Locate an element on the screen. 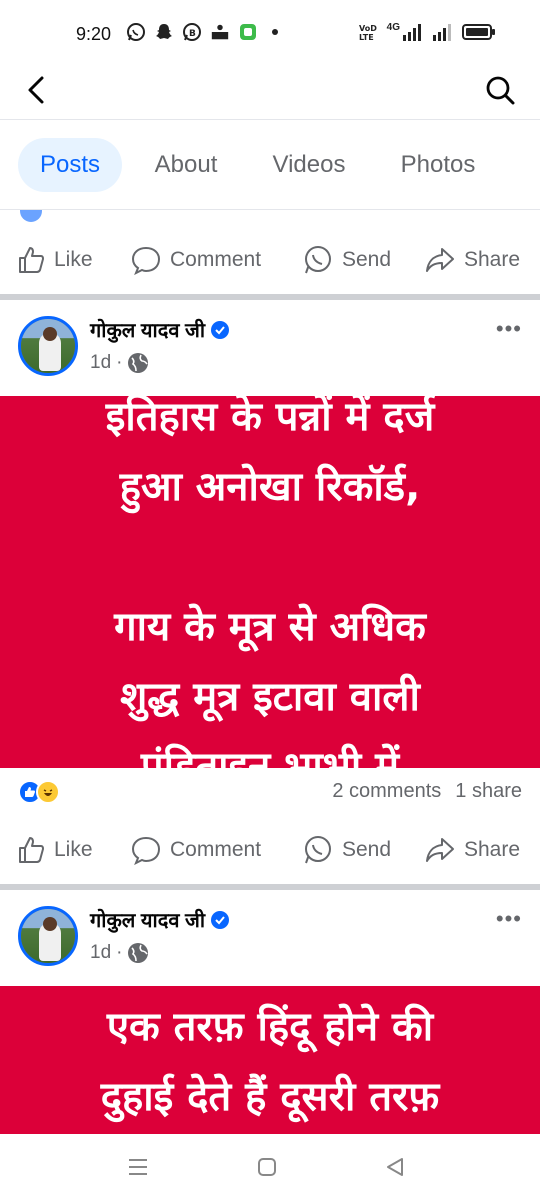 Image resolution: width=540 pixels, height=1200 pixels. tab-videos: Videos is located at coordinates (309, 165).